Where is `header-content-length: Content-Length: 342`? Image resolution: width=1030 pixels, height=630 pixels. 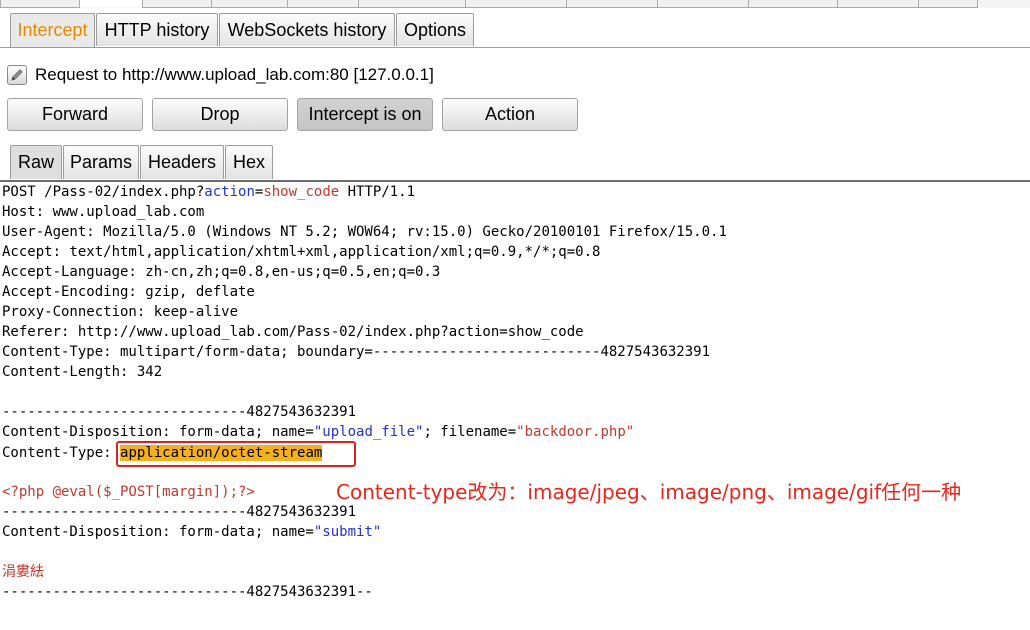
header-content-length: Content-Length: 342 is located at coordinates (82, 372).